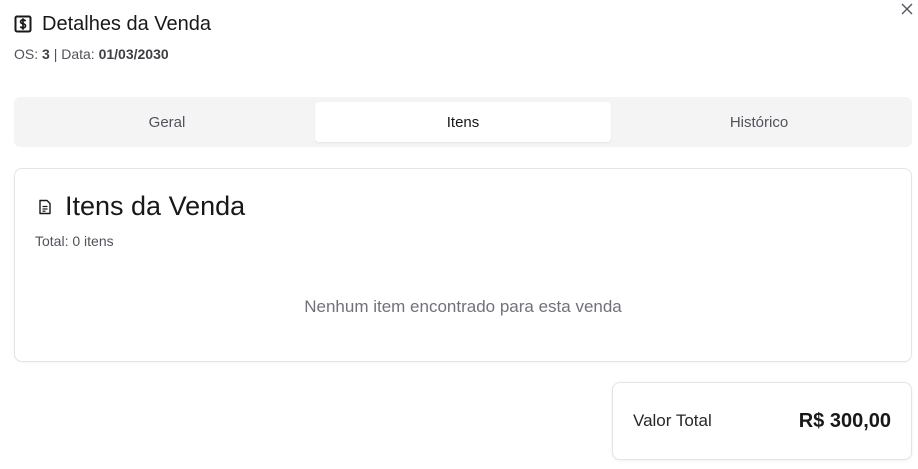 Image resolution: width=918 pixels, height=469 pixels. What do you see at coordinates (844, 420) in the screenshot?
I see `total-value: R$ 300,00` at bounding box center [844, 420].